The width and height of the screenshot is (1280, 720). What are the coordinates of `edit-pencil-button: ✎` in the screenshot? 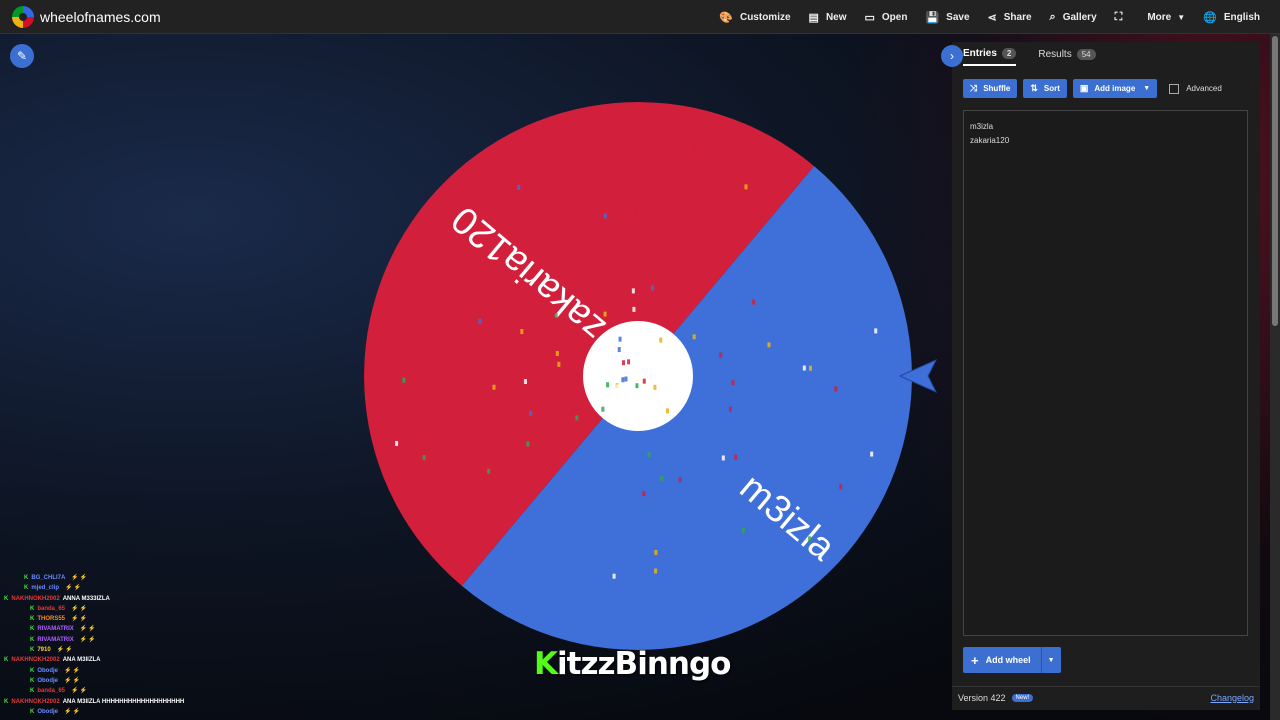 It's located at (22, 56).